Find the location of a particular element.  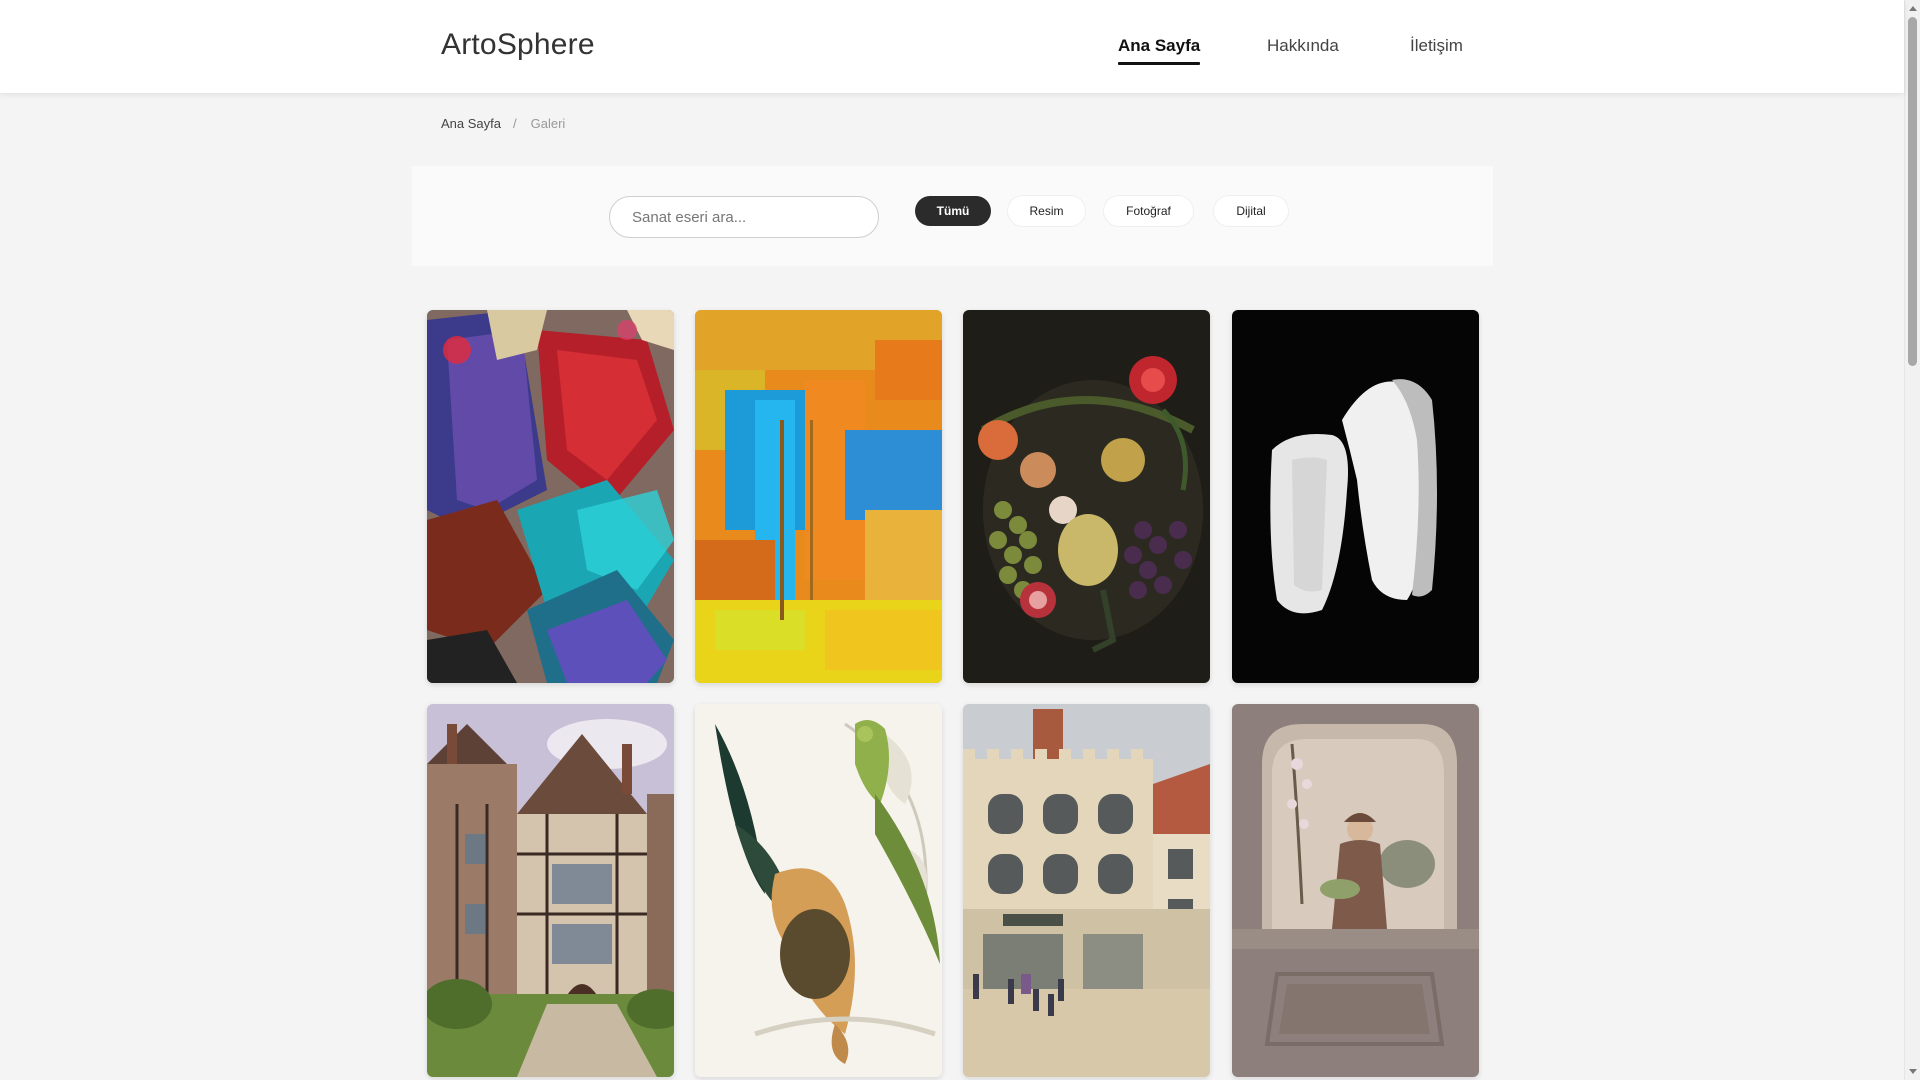

filter-panel: Tümü Resim Fotoğraf Dijital is located at coordinates (952, 216).